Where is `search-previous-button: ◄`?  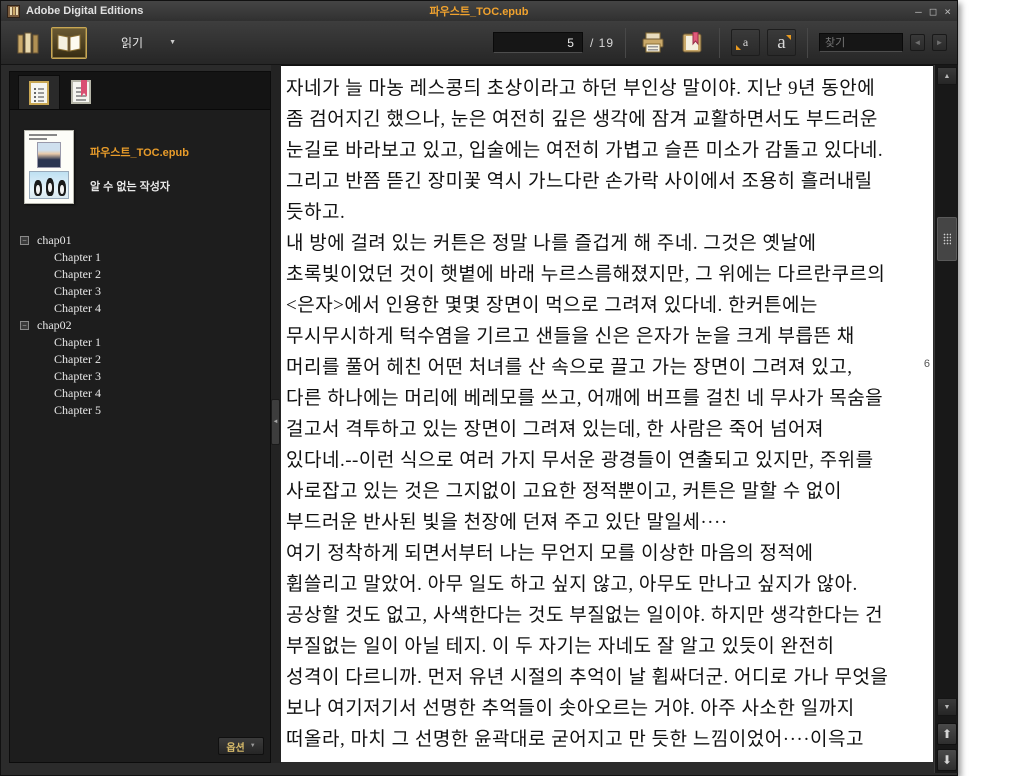 search-previous-button: ◄ is located at coordinates (917, 42).